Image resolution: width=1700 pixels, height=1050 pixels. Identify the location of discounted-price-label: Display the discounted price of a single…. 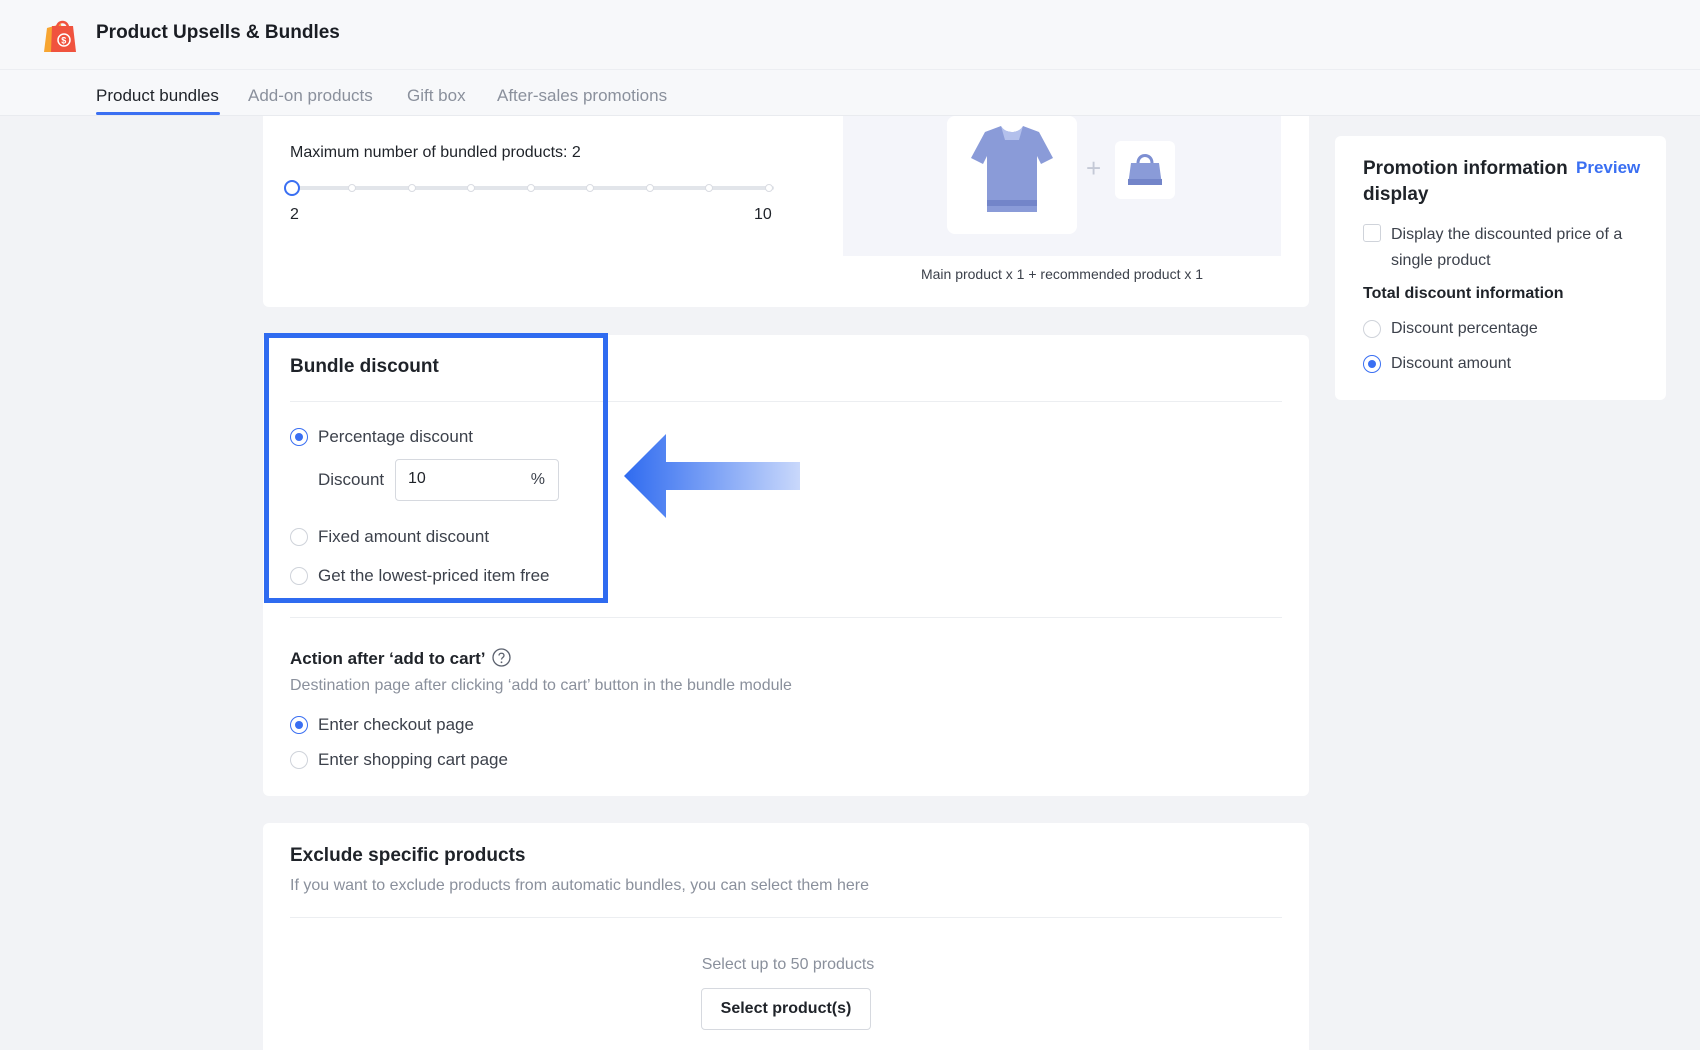
(1507, 247).